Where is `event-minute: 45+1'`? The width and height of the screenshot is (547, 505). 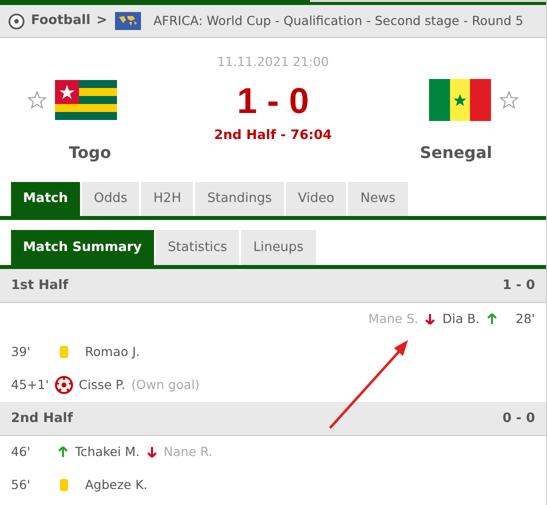
event-minute: 45+1' is located at coordinates (30, 385).